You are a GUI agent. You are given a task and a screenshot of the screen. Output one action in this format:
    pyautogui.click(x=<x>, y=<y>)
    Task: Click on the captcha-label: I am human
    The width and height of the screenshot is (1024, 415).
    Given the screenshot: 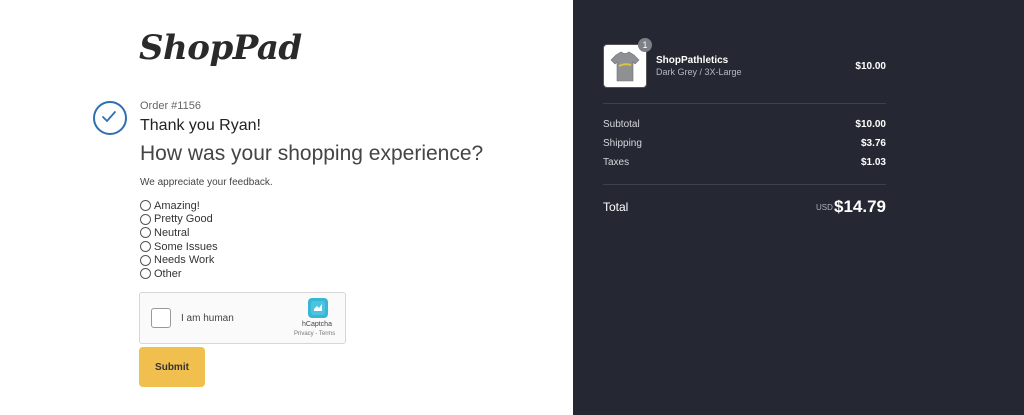 What is the action you would take?
    pyautogui.click(x=207, y=318)
    